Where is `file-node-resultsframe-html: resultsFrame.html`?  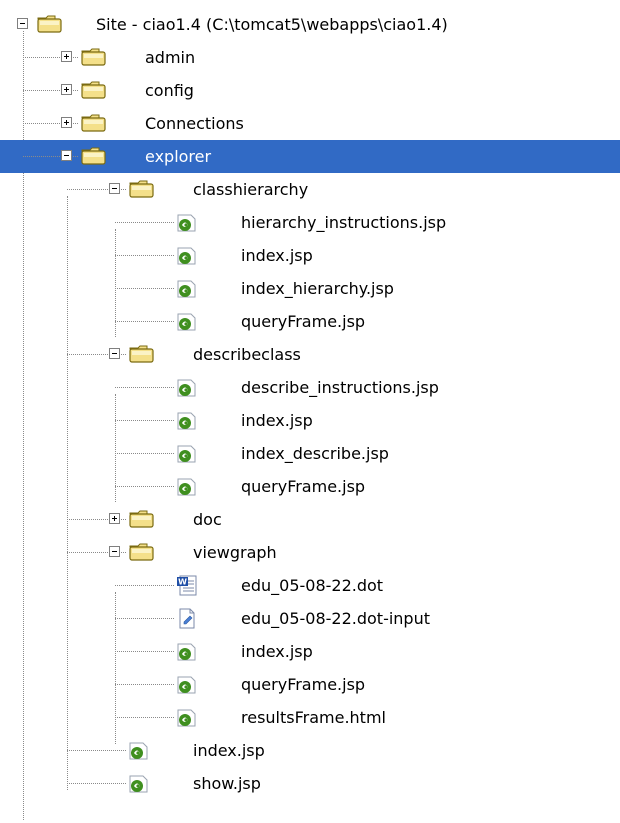 file-node-resultsframe-html: resultsFrame.html is located at coordinates (310, 717).